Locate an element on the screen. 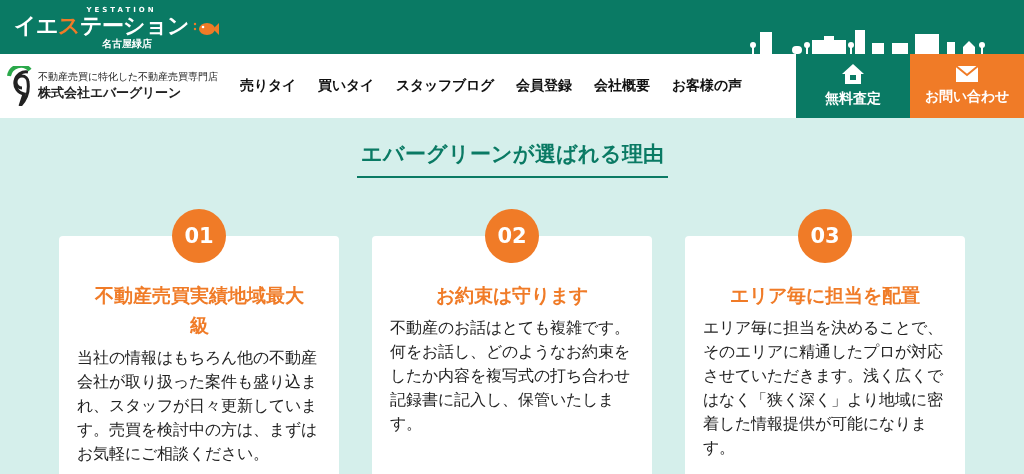 This screenshot has height=474, width=1024. company-logo-icon is located at coordinates (19, 86).